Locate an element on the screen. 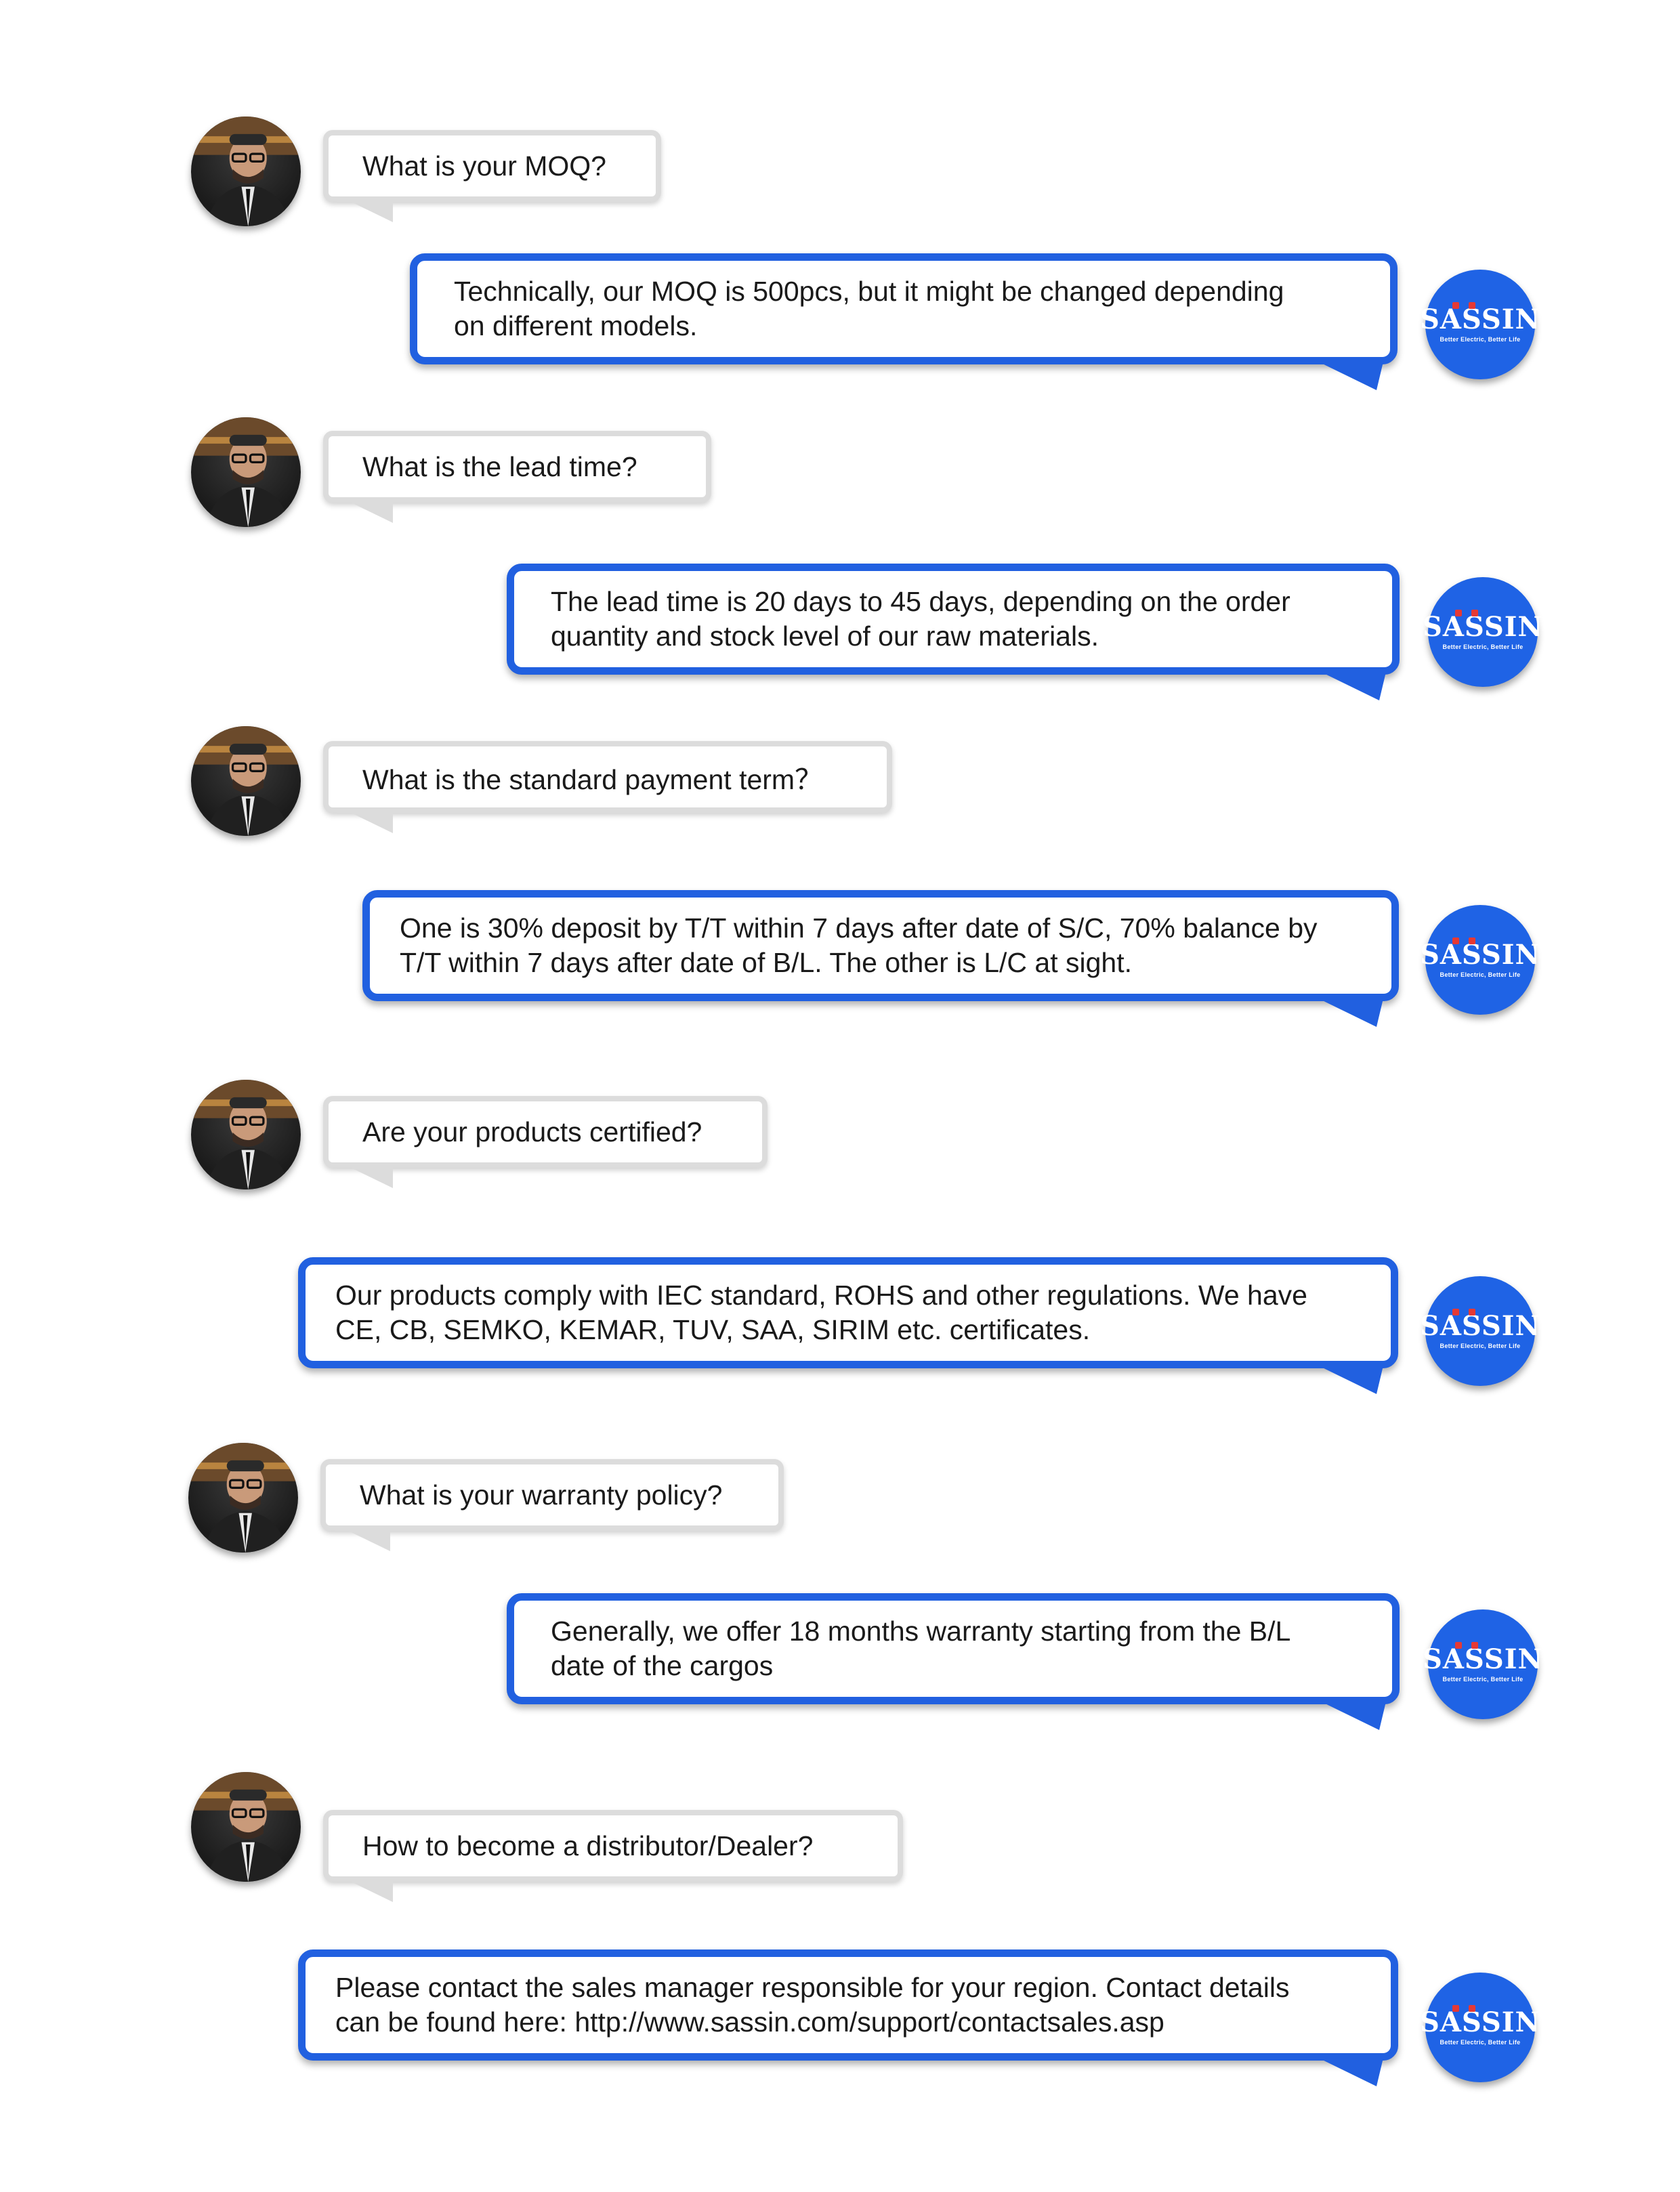 This screenshot has height=2192, width=1680. question-text: What is your MOQ? is located at coordinates (484, 166).